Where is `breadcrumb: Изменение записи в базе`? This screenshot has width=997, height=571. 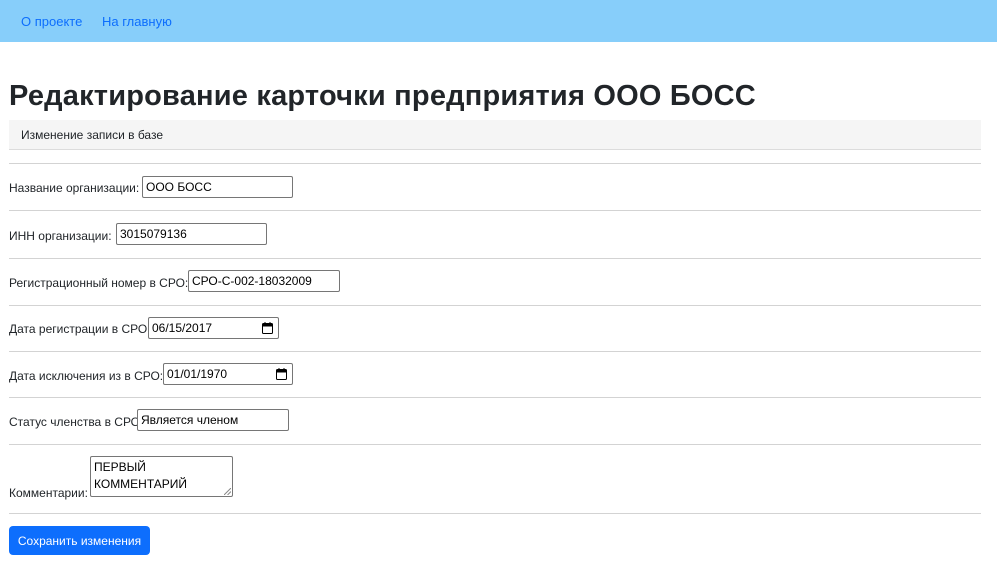
breadcrumb: Изменение записи в базе is located at coordinates (495, 135).